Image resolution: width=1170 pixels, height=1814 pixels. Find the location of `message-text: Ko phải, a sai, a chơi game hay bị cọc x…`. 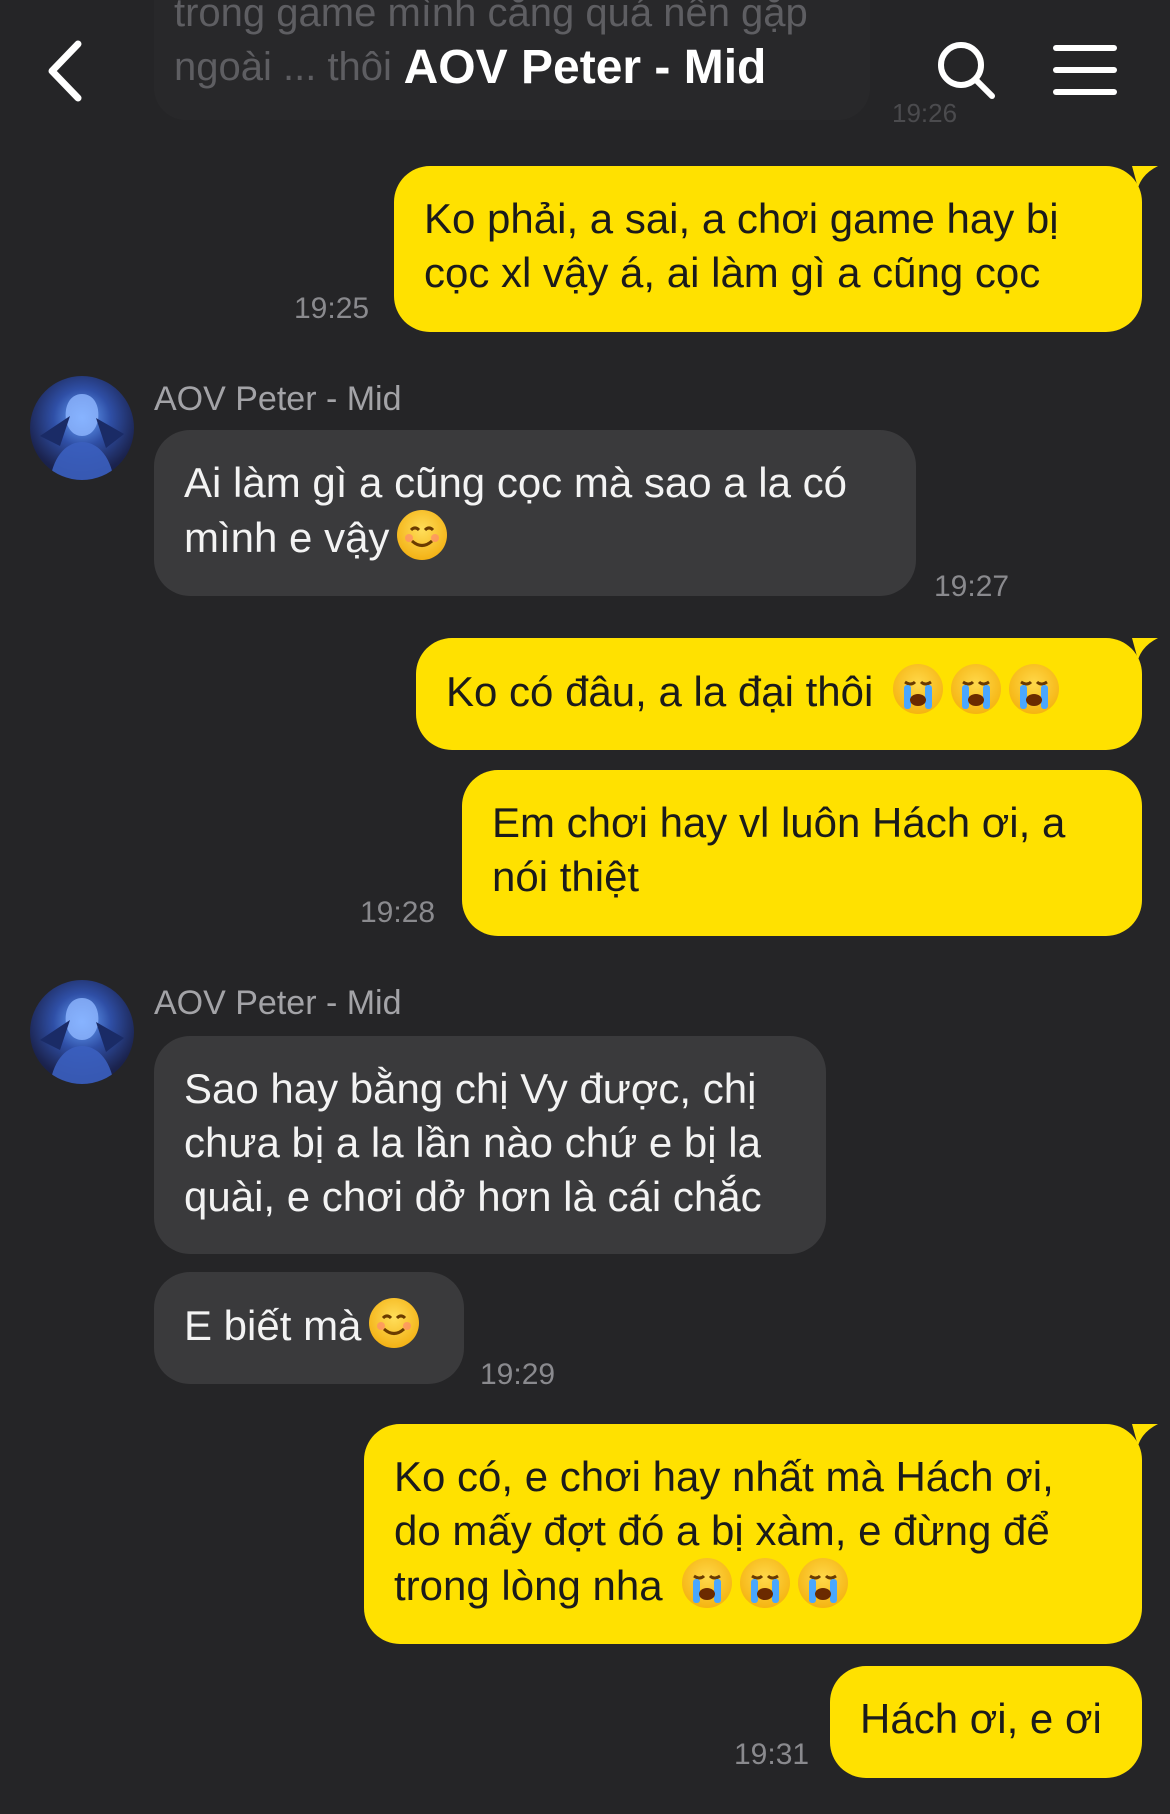

message-text: Ko phải, a sai, a chơi game hay bị cọc x… is located at coordinates (741, 245).